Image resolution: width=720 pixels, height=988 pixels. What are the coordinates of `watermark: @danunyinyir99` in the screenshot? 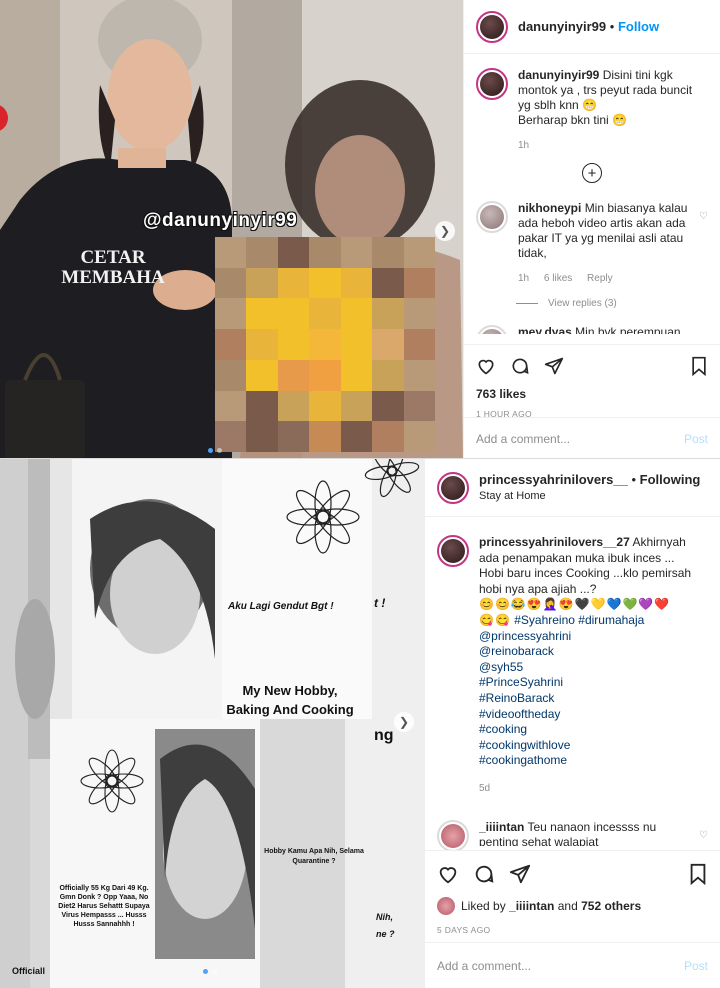 It's located at (220, 220).